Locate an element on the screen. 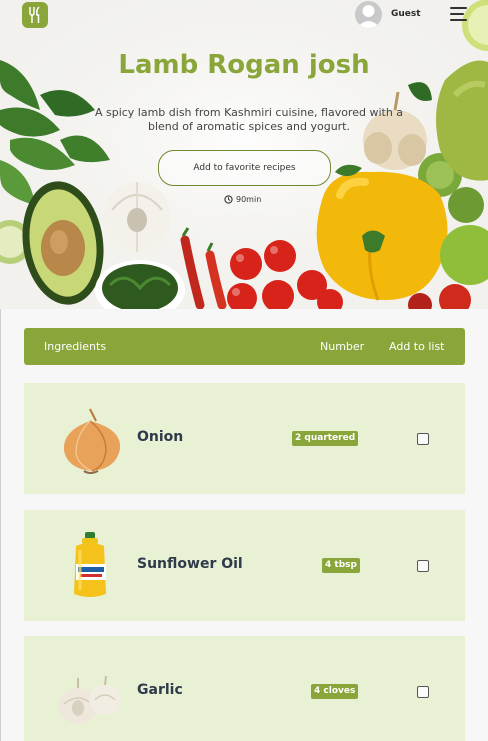  header-number: Number is located at coordinates (342, 346).